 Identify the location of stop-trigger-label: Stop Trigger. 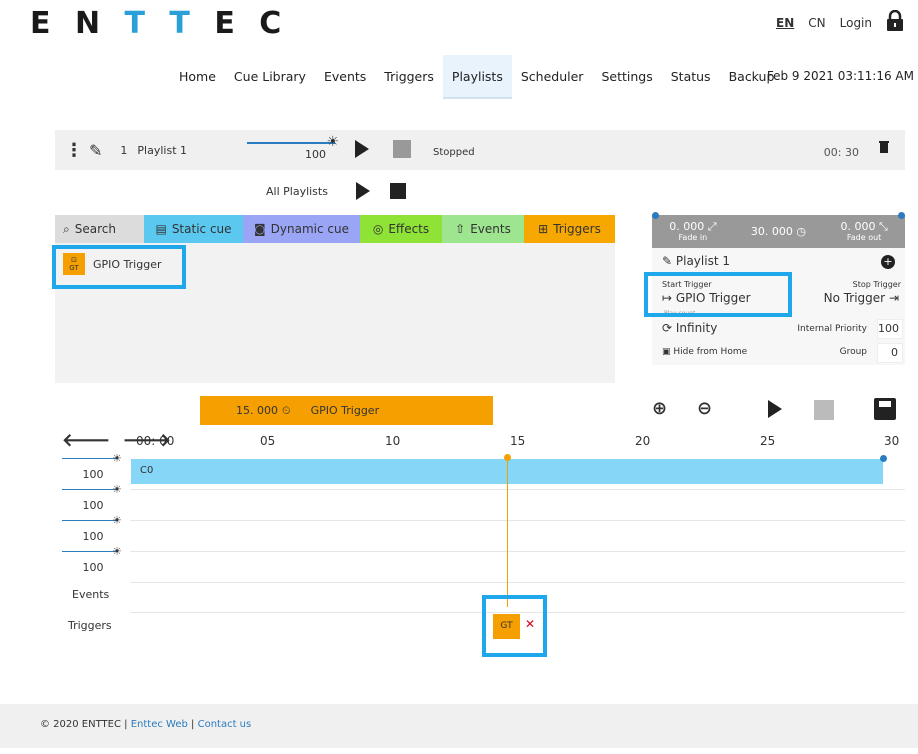
(876, 284).